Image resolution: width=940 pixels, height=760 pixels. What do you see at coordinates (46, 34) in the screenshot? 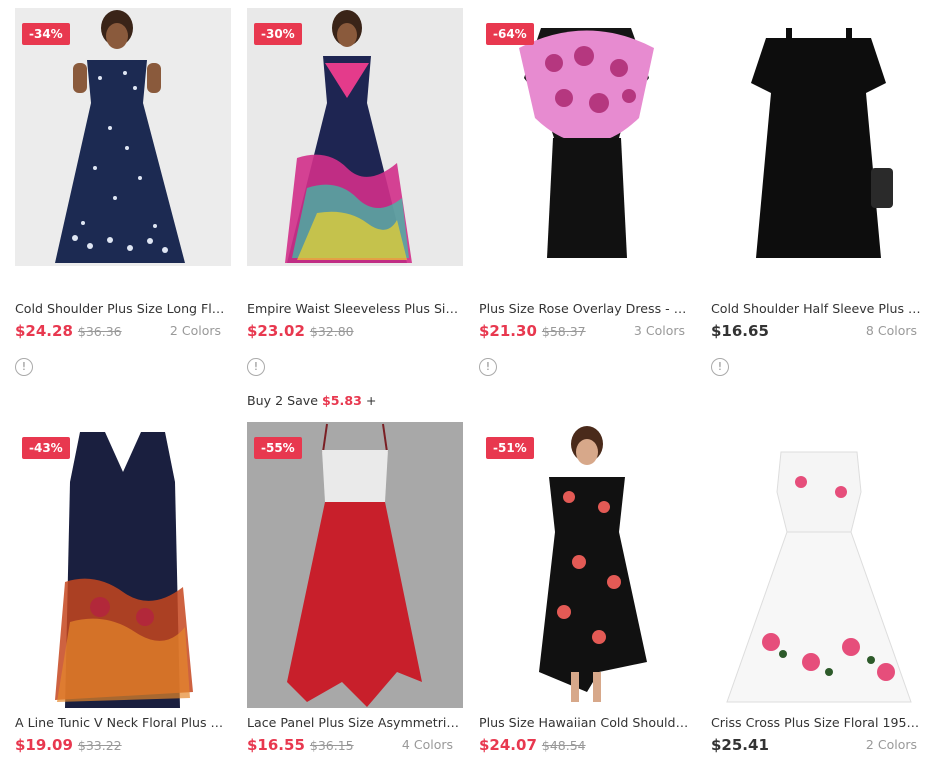
I see `discount-badge: -34%` at bounding box center [46, 34].